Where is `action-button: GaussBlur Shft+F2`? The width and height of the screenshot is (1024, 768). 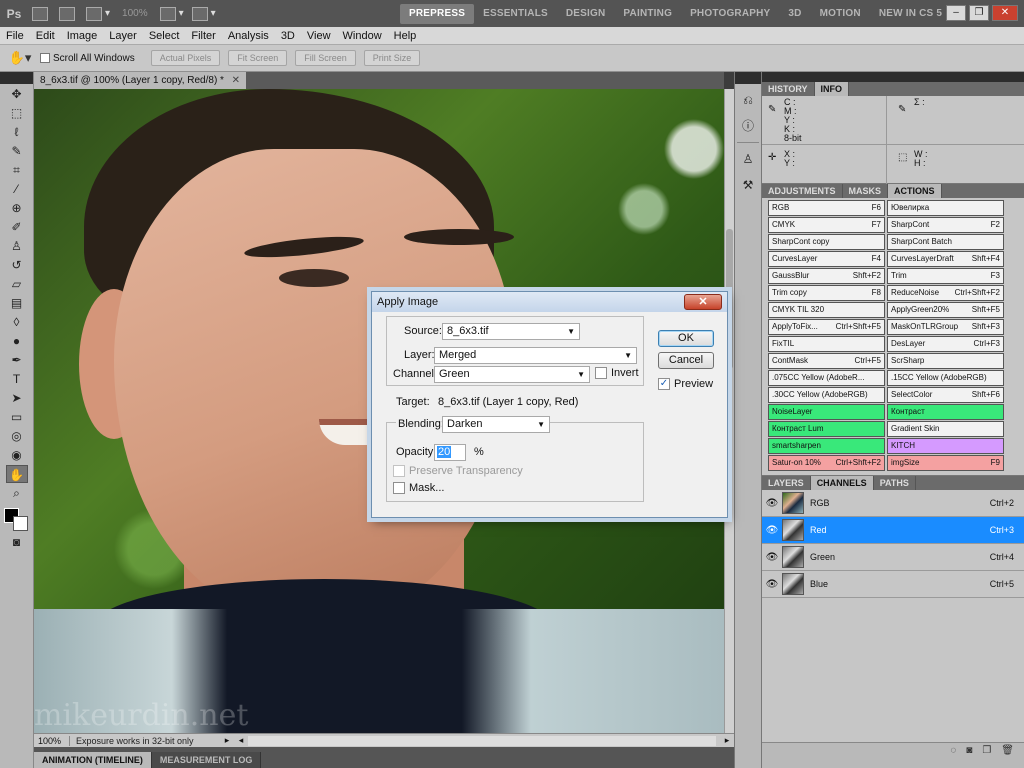 action-button: GaussBlur Shft+F2 is located at coordinates (826, 276).